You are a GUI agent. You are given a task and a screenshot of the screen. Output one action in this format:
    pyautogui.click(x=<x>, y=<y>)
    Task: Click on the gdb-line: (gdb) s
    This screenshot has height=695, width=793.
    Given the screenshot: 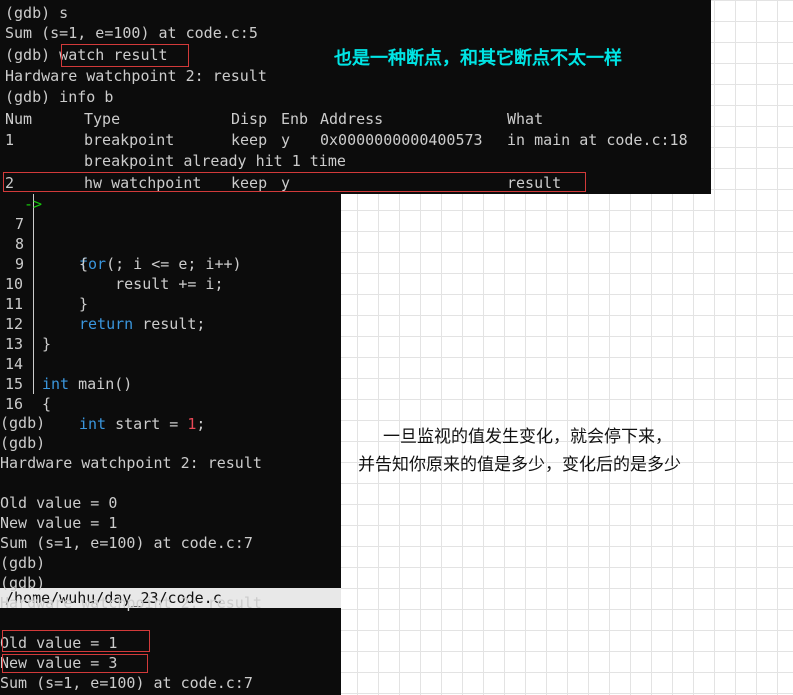 What is the action you would take?
    pyautogui.click(x=37, y=13)
    